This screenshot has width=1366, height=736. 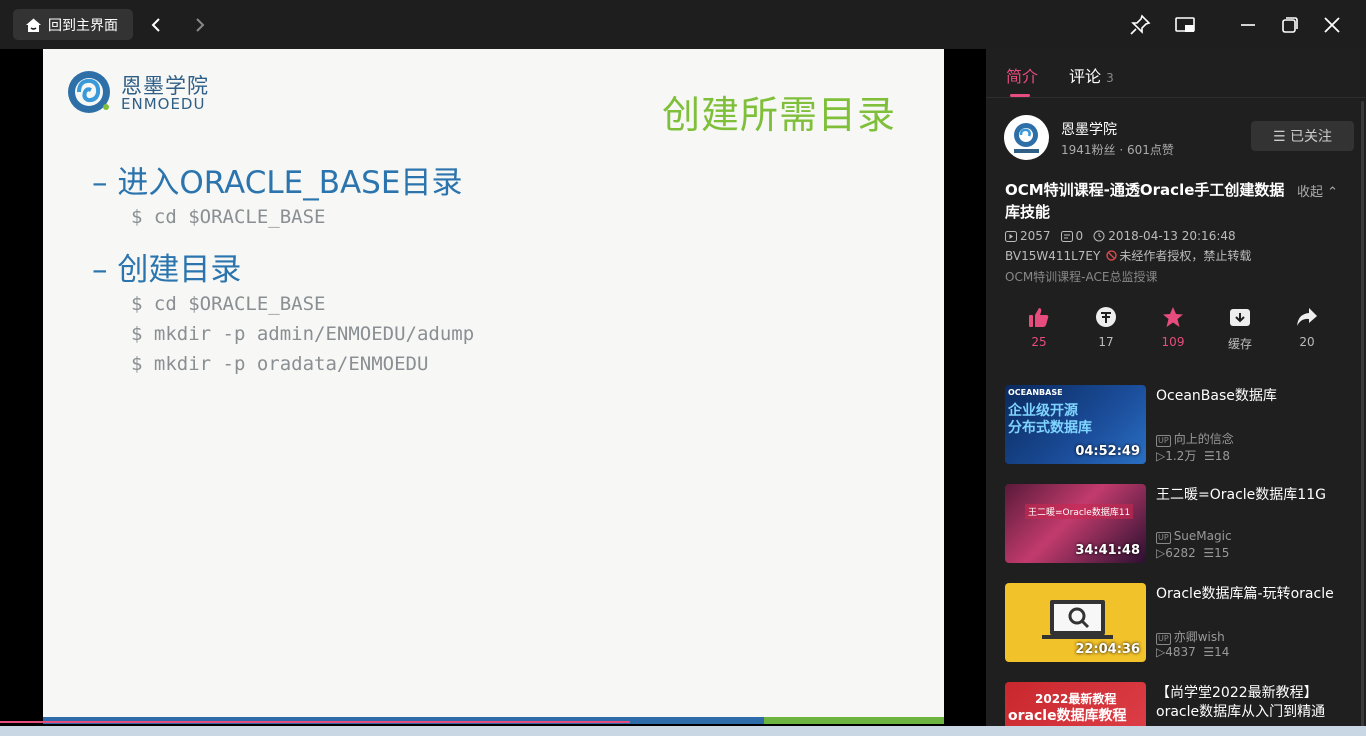 I want to click on share-icon, so click(x=1307, y=317).